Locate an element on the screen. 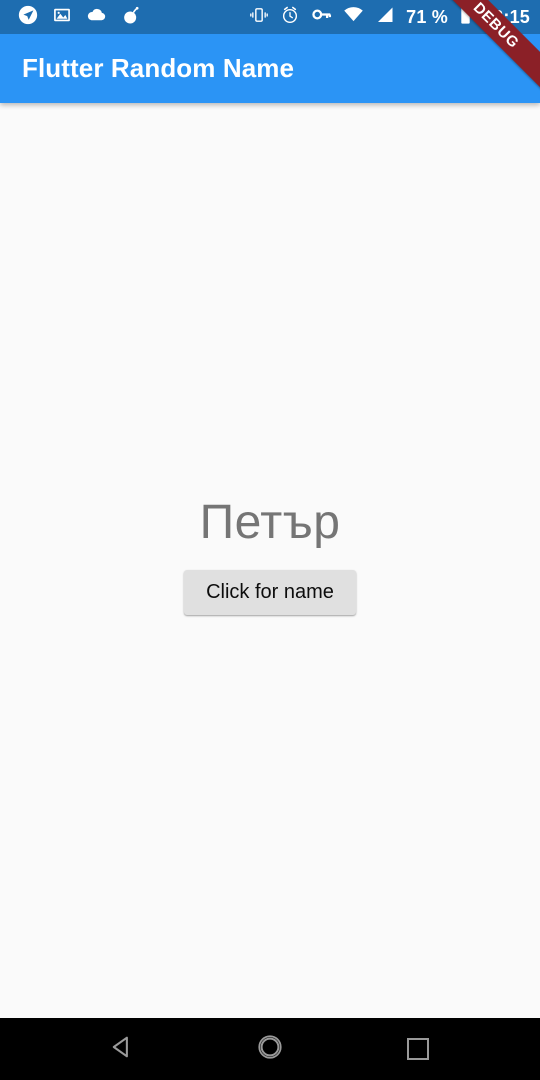 The image size is (540, 1080). home-circle-icon is located at coordinates (270, 1049).